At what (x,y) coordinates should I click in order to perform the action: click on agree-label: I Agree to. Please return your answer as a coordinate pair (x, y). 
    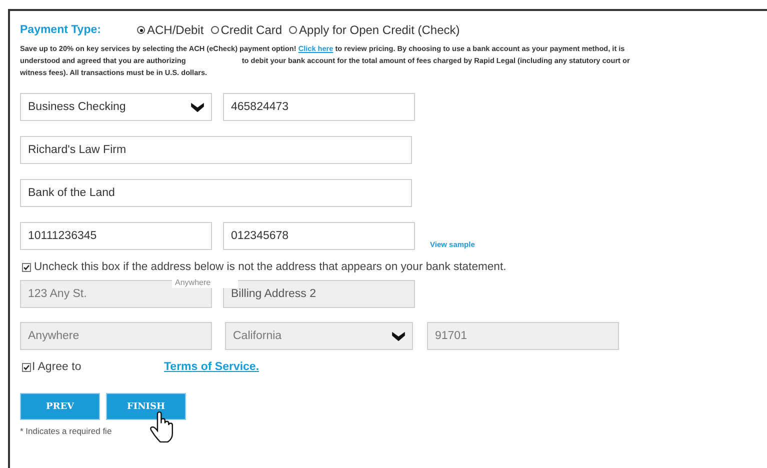
    Looking at the image, I should click on (57, 367).